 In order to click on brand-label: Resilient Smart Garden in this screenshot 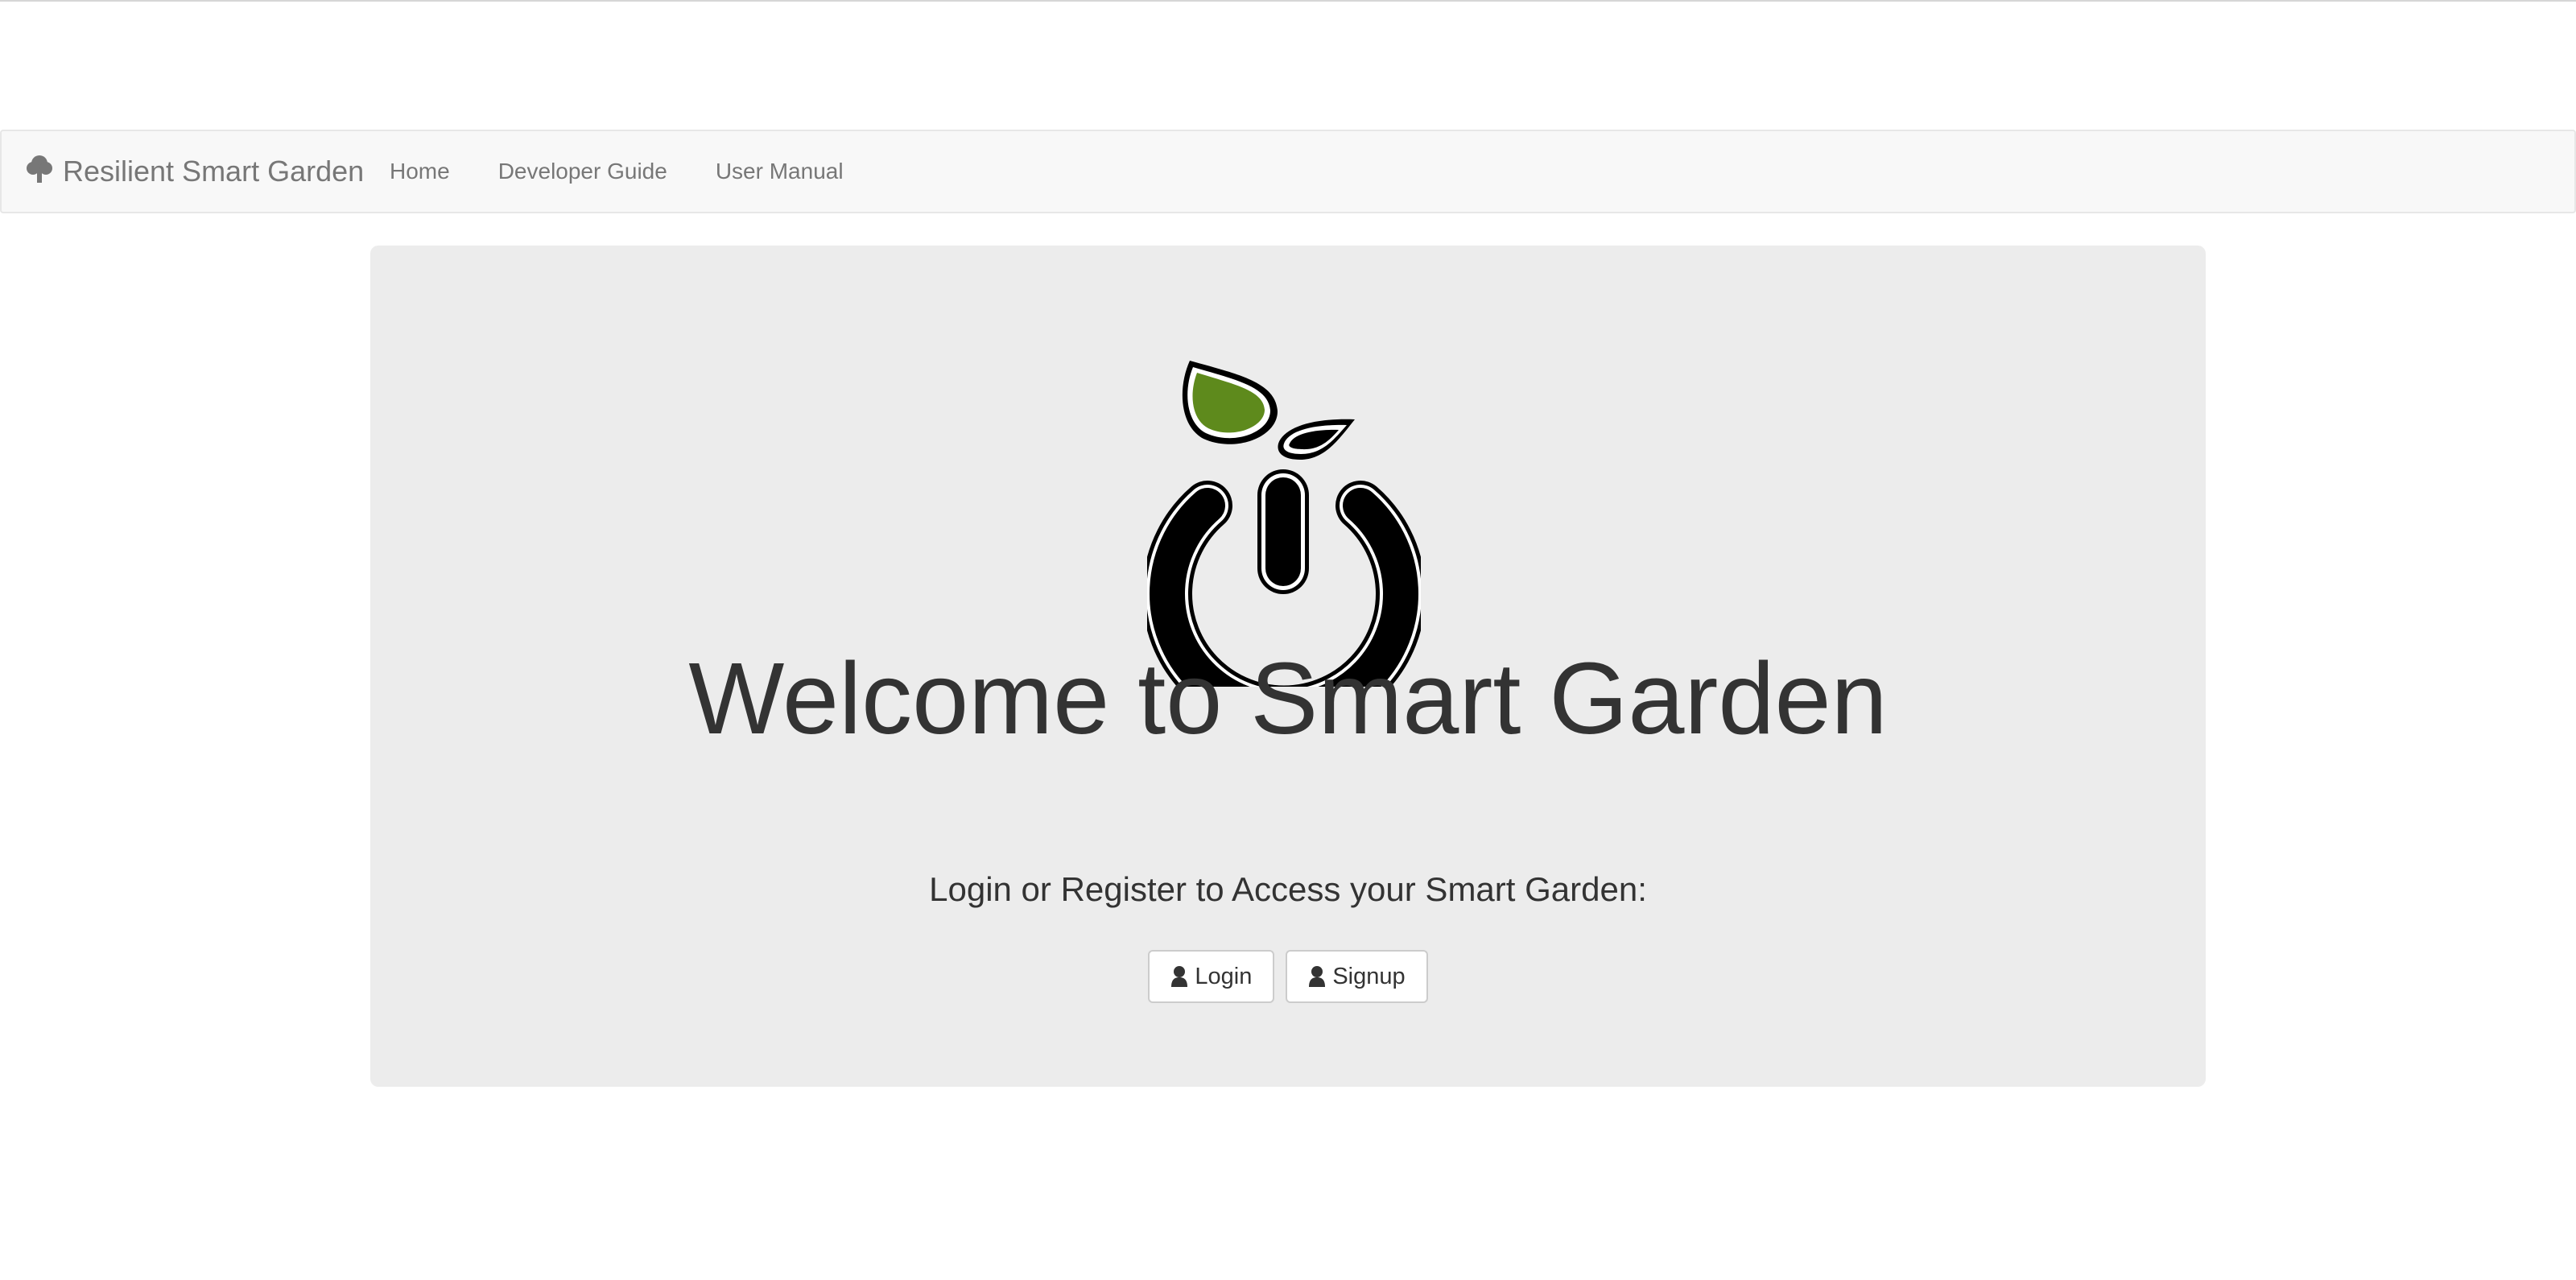, I will do `click(214, 171)`.